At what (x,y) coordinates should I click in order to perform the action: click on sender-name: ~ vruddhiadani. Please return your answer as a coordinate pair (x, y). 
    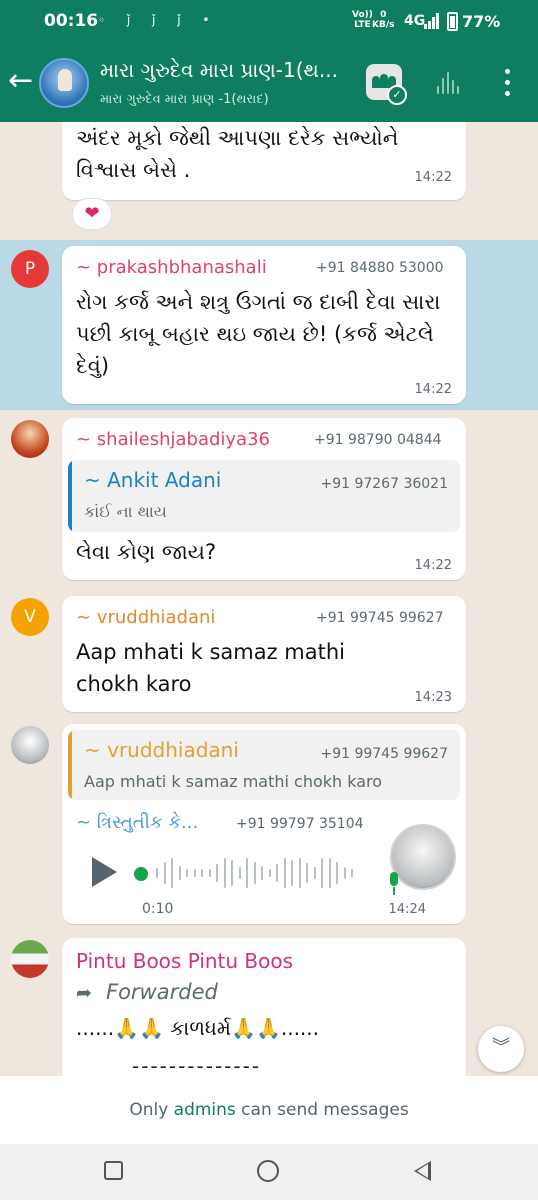
    Looking at the image, I should click on (145, 617).